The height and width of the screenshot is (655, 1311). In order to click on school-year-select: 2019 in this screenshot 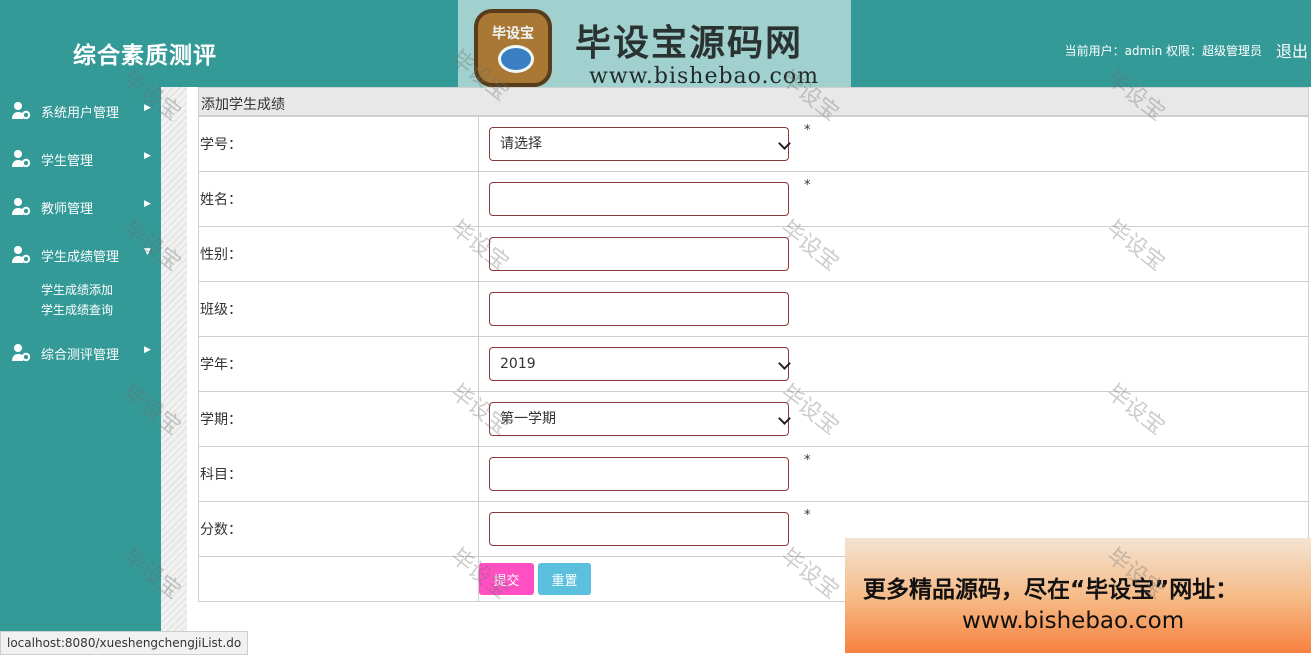, I will do `click(640, 364)`.